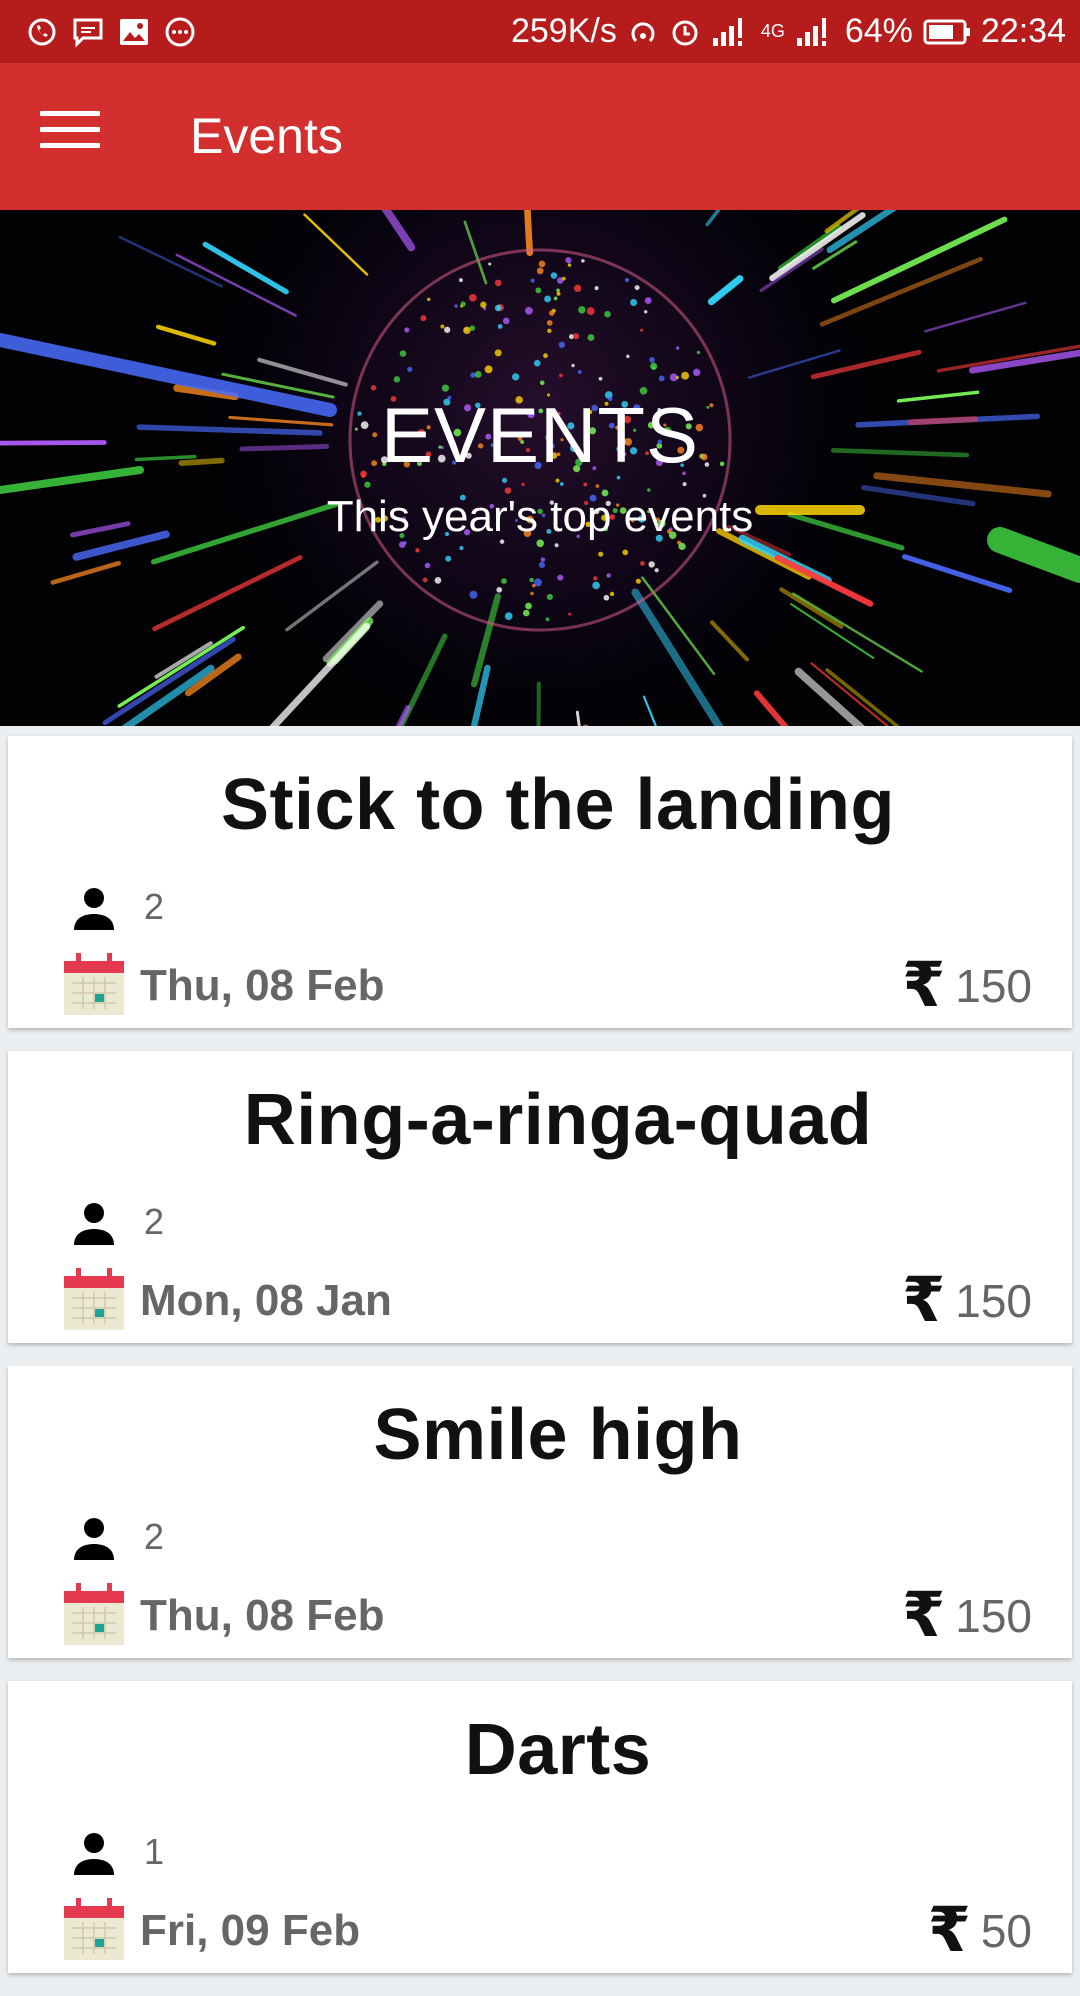 This screenshot has width=1080, height=1996. What do you see at coordinates (685, 32) in the screenshot?
I see `alarm-icon` at bounding box center [685, 32].